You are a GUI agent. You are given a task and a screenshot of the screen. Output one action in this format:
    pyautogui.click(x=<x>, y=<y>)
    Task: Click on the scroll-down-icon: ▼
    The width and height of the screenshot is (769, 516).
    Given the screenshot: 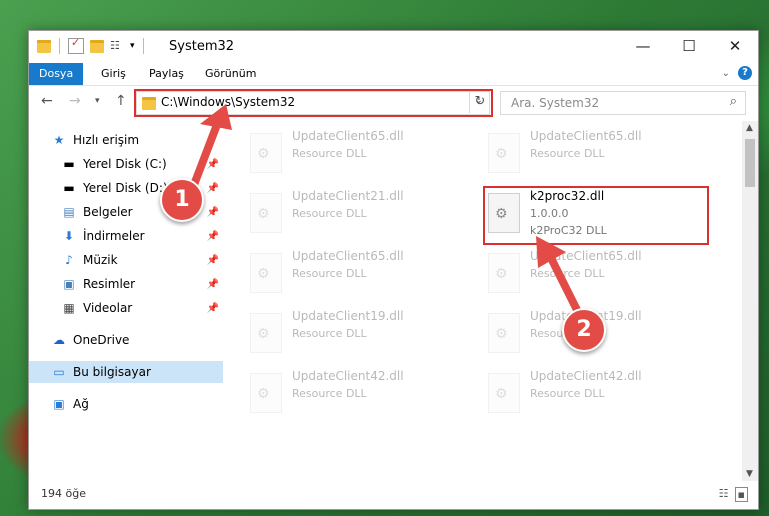 What is the action you would take?
    pyautogui.click(x=749, y=474)
    